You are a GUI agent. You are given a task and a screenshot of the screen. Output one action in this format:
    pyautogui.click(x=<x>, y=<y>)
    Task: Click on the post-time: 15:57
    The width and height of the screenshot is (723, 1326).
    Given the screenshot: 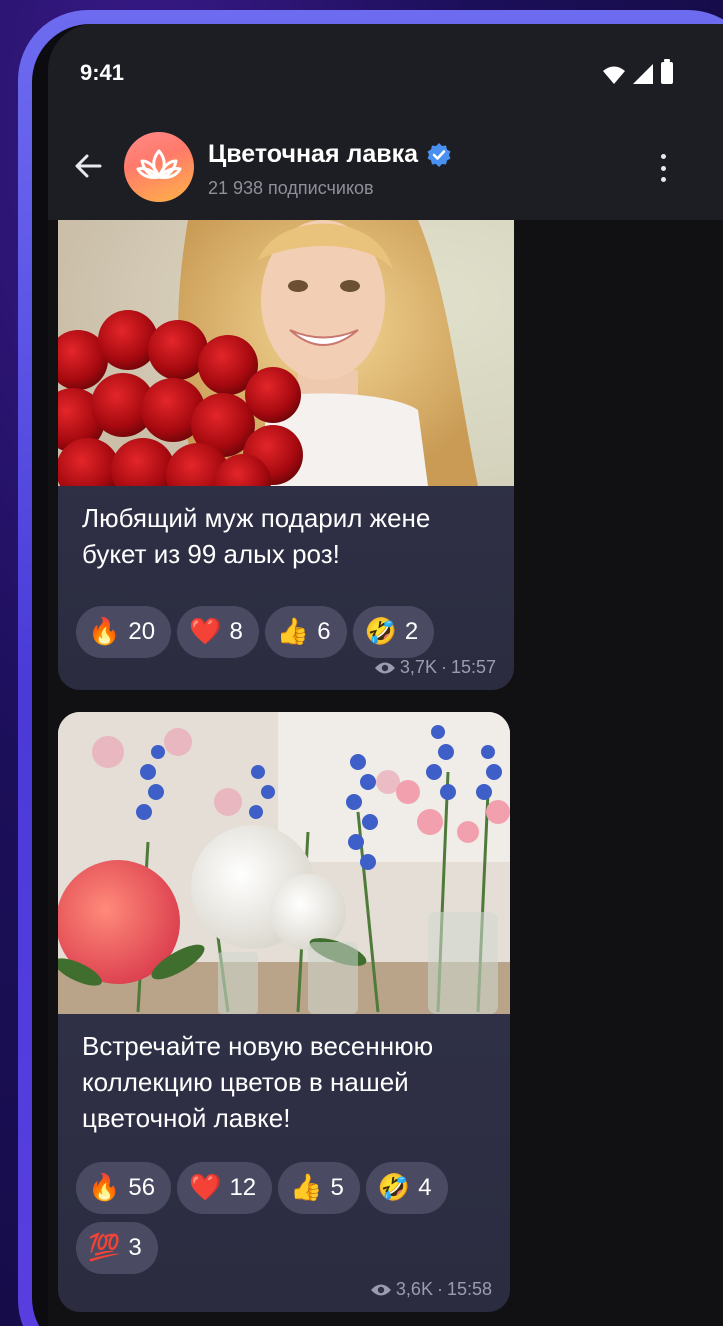 What is the action you would take?
    pyautogui.click(x=473, y=667)
    